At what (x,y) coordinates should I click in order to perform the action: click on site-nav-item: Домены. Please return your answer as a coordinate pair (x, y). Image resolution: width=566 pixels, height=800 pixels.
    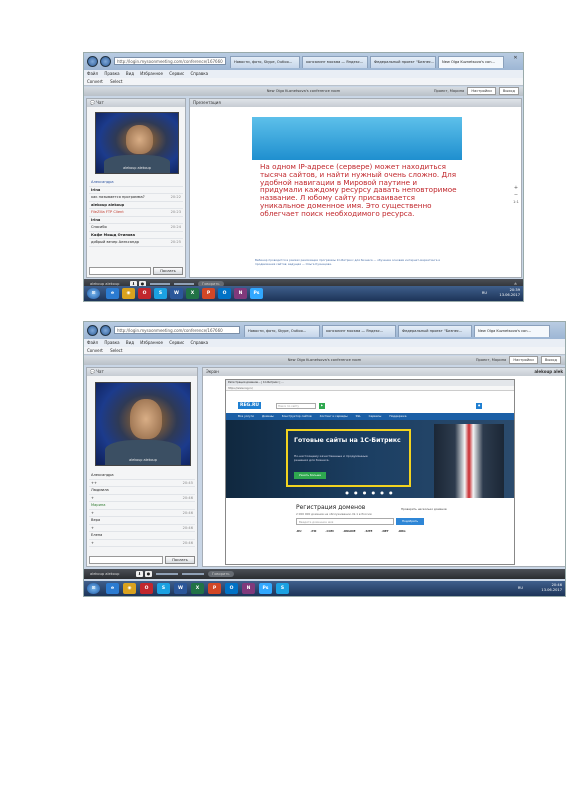
    Looking at the image, I should click on (268, 416).